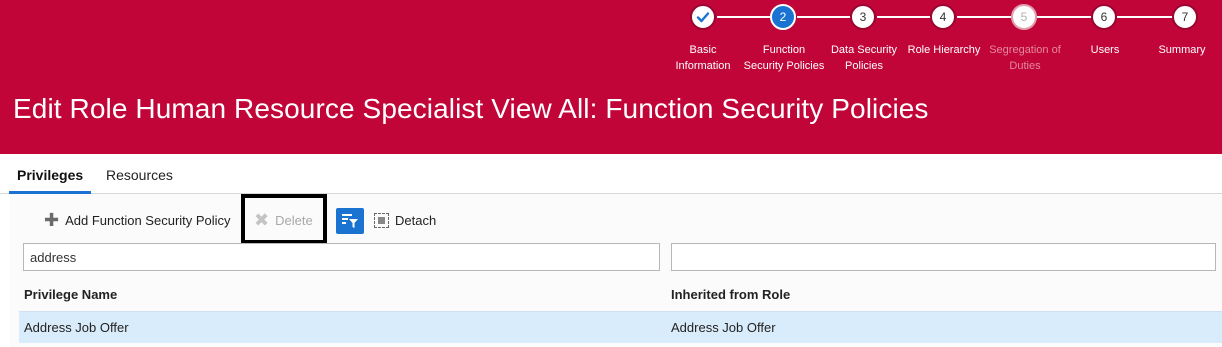 The width and height of the screenshot is (1222, 347). Describe the element at coordinates (943, 257) in the screenshot. I see `inherited-from-role-filter-input` at that location.